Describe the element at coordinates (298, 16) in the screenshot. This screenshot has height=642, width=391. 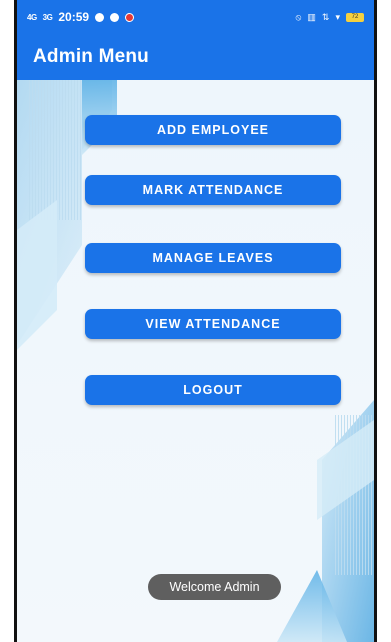
I see `mute-icon: ⦸` at that location.